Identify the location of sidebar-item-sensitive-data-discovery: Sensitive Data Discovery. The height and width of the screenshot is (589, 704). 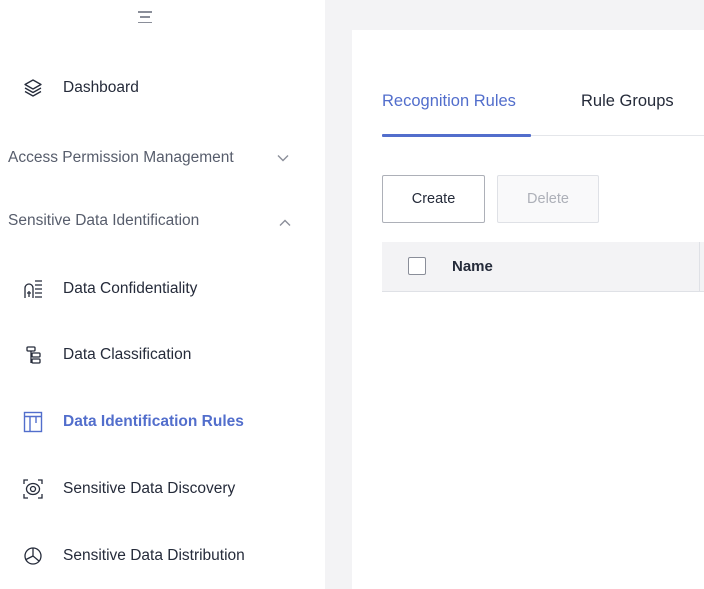
(162, 489).